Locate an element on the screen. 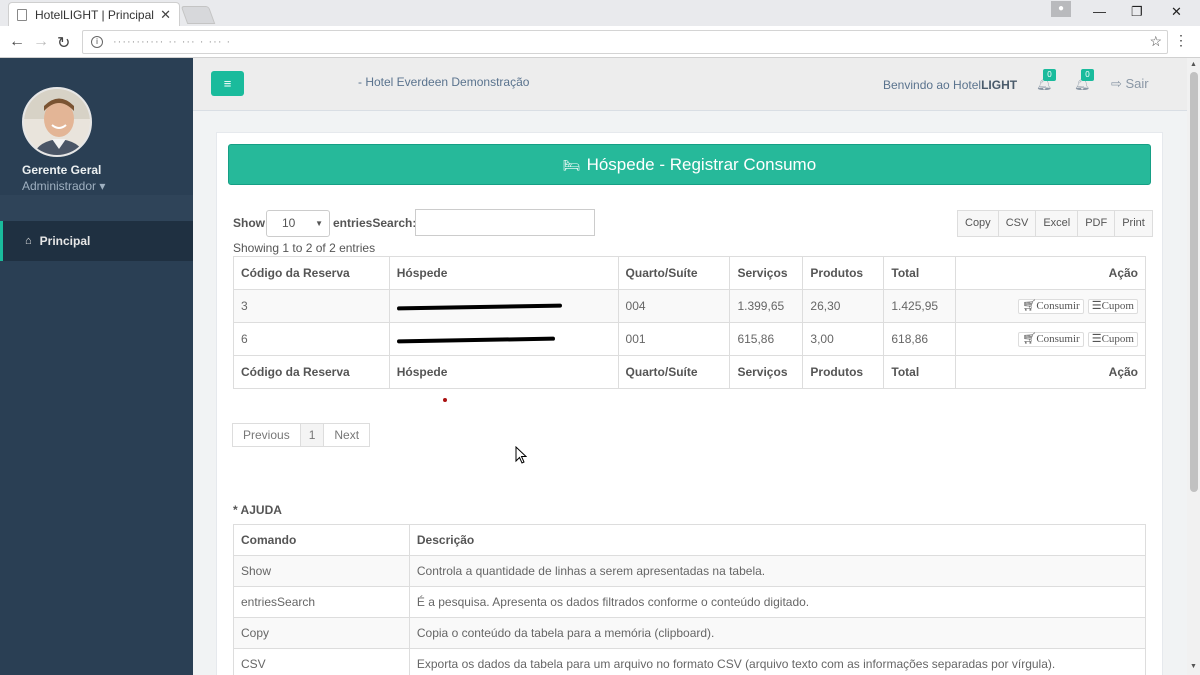  back-icon: ← is located at coordinates (17, 42).